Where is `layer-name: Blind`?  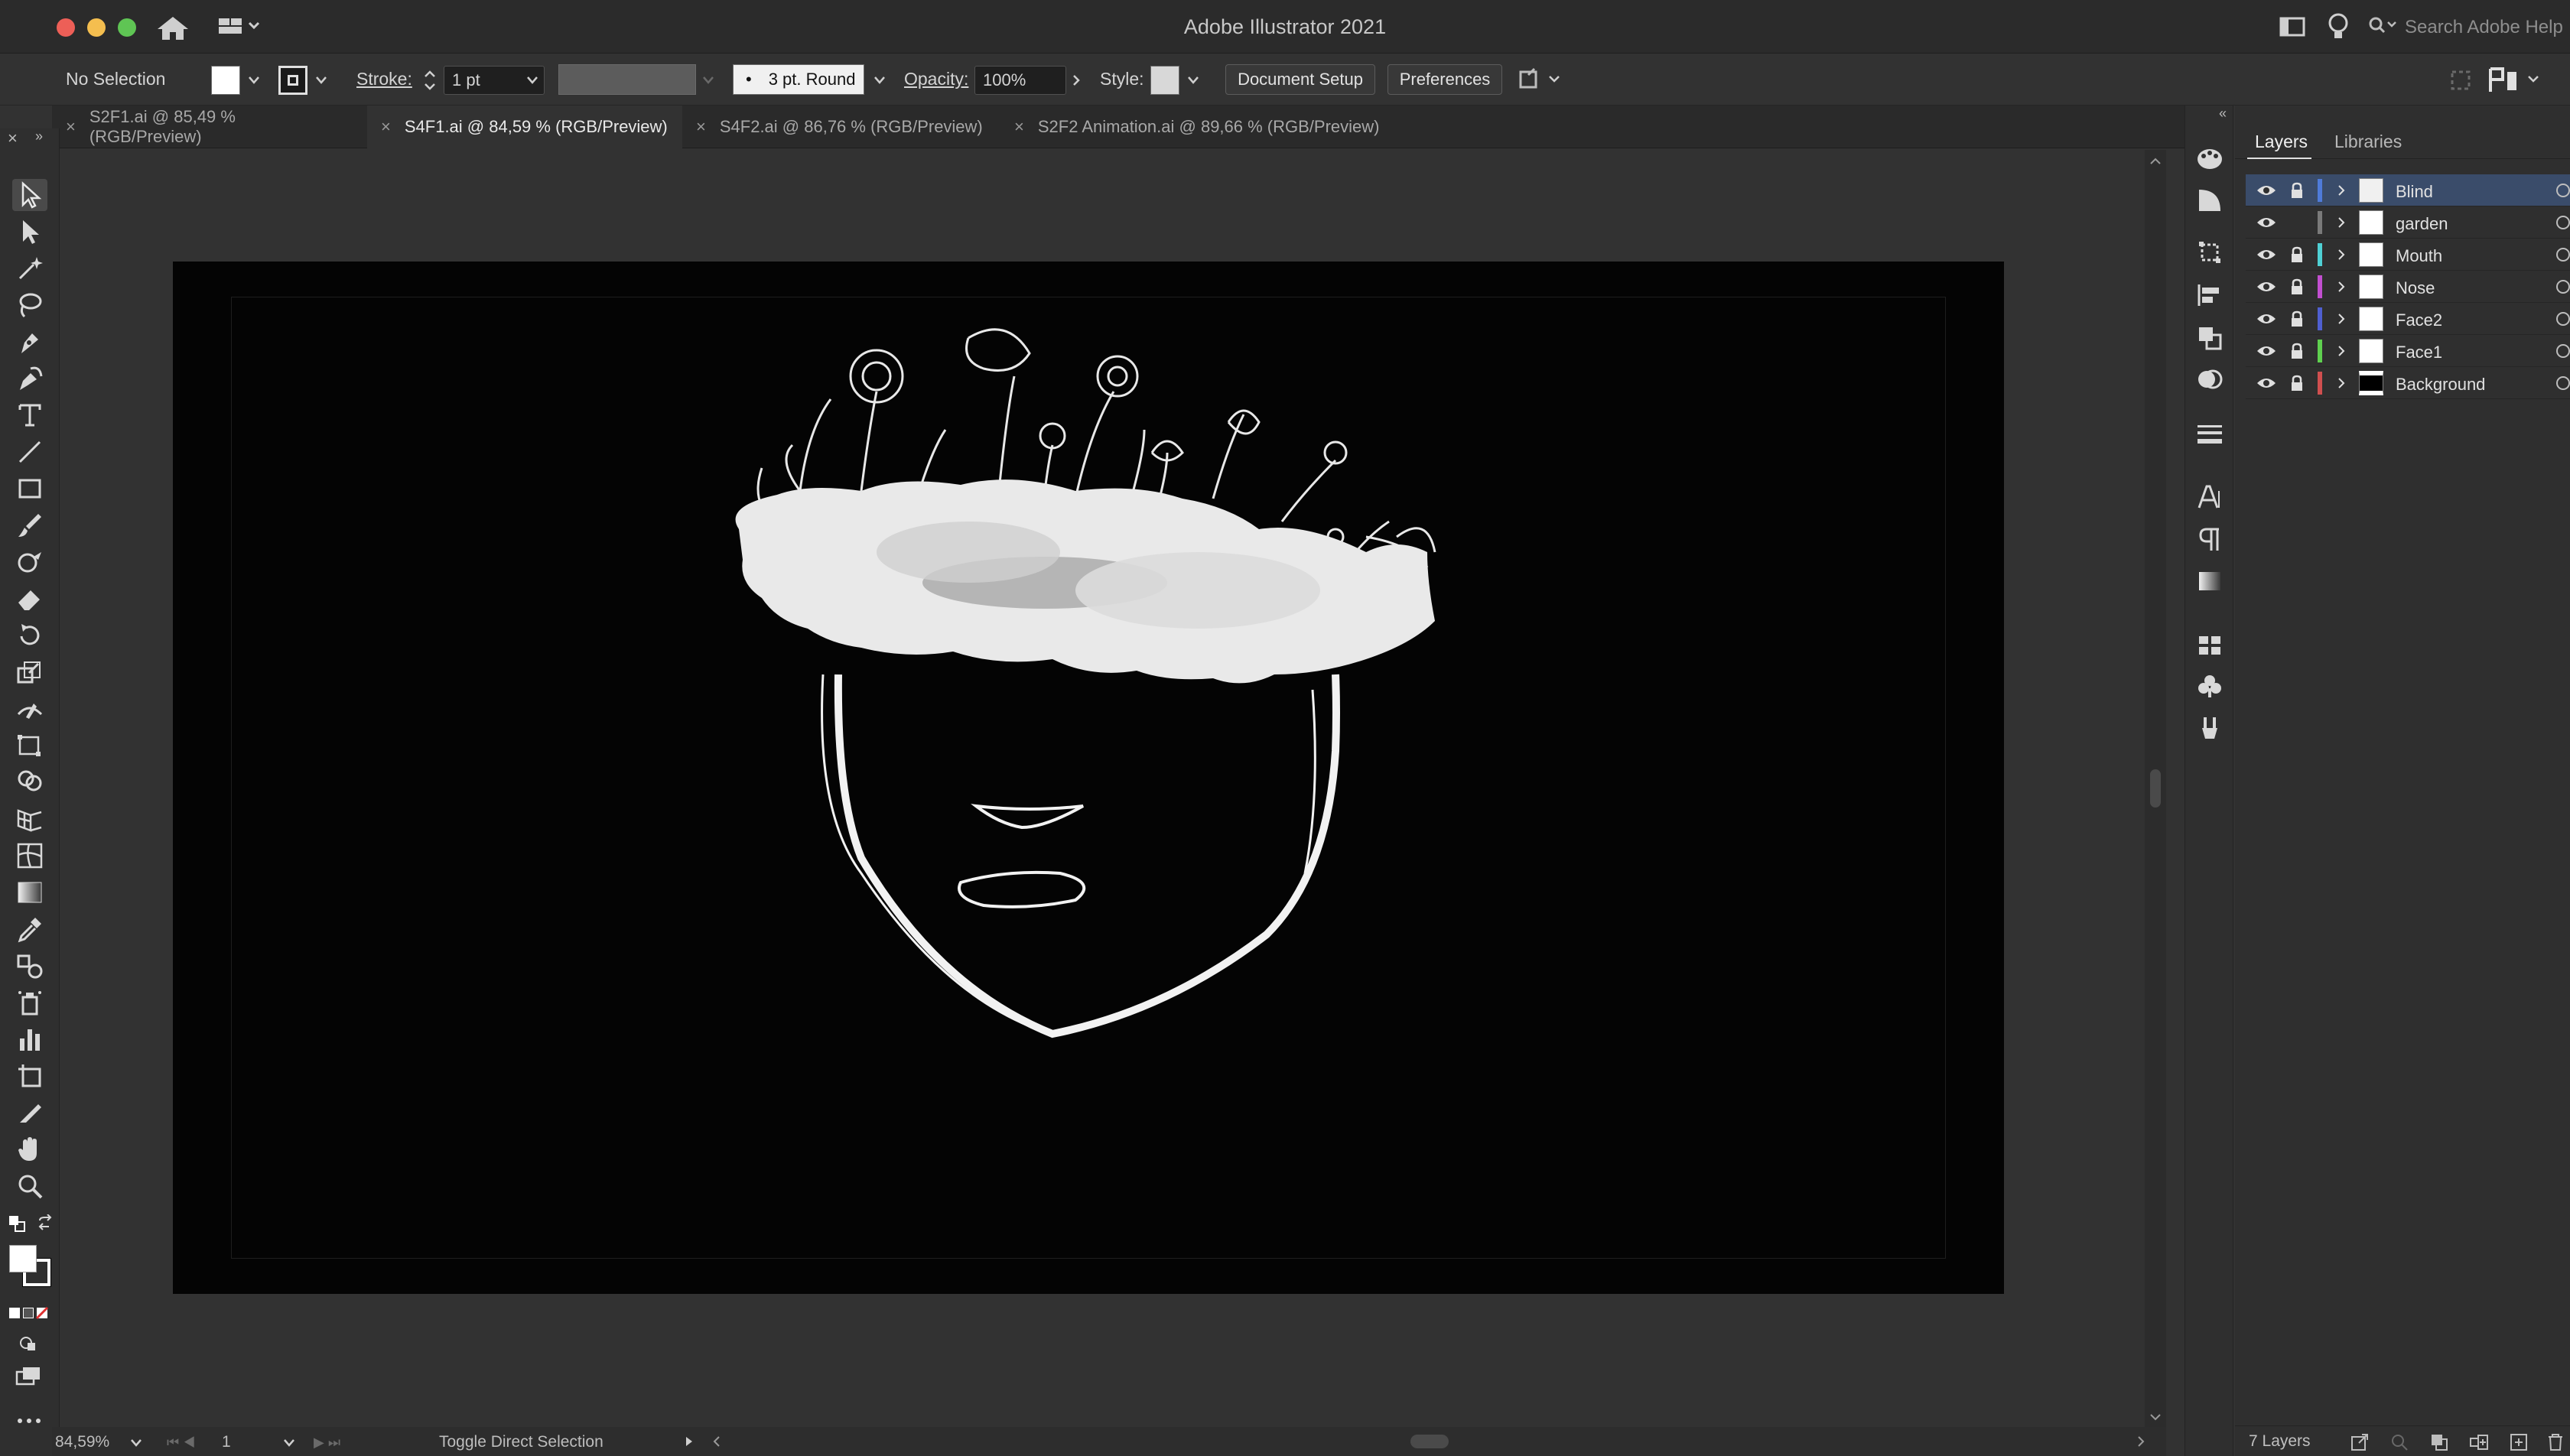 layer-name: Blind is located at coordinates (2414, 192).